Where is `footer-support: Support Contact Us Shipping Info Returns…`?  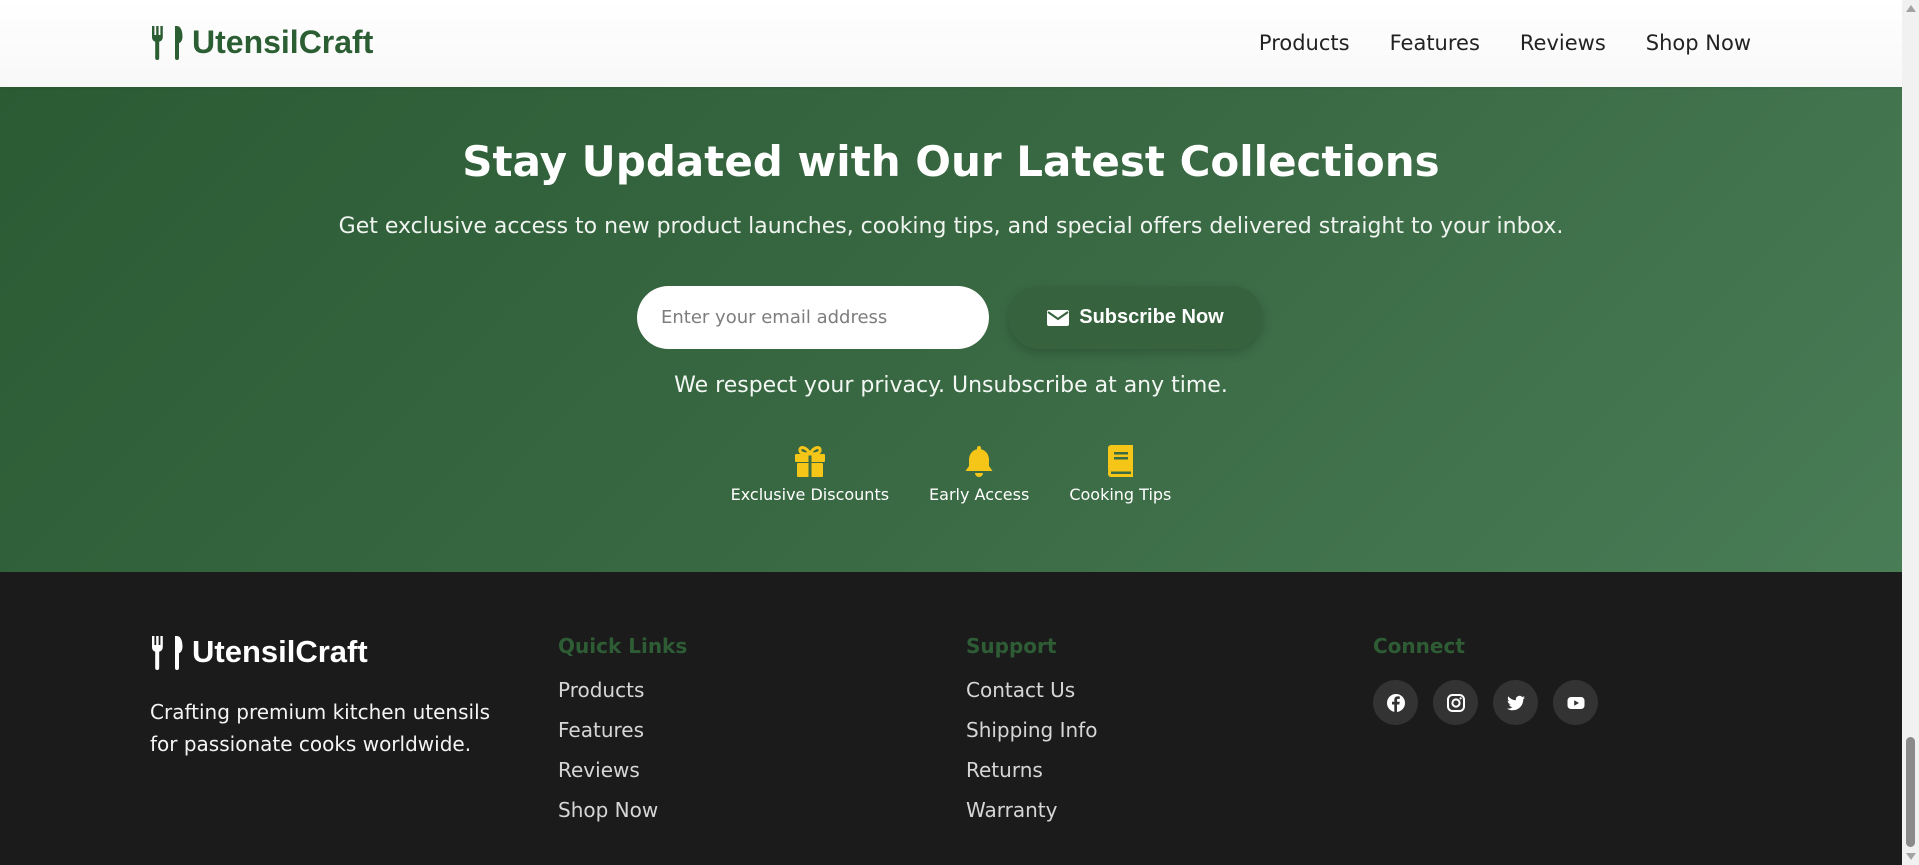 footer-support: Support Contact Us Shipping Info Returns… is located at coordinates (1031, 736).